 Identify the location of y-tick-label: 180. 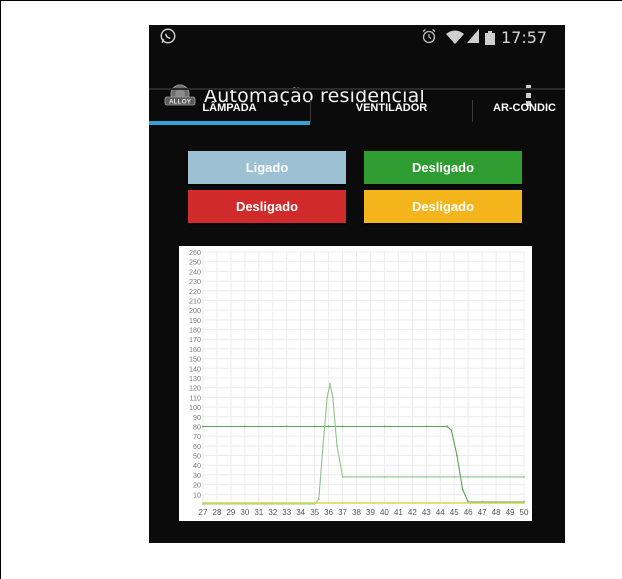
(195, 330).